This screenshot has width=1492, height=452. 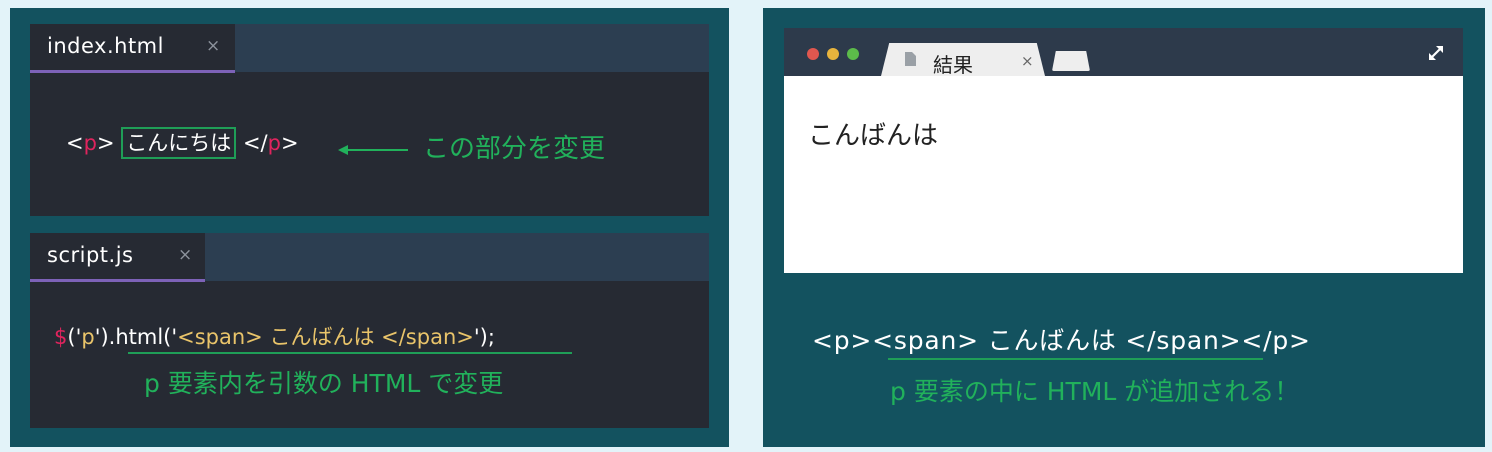 I want to click on editor-tab-bar: index.html ×, so click(x=369, y=48).